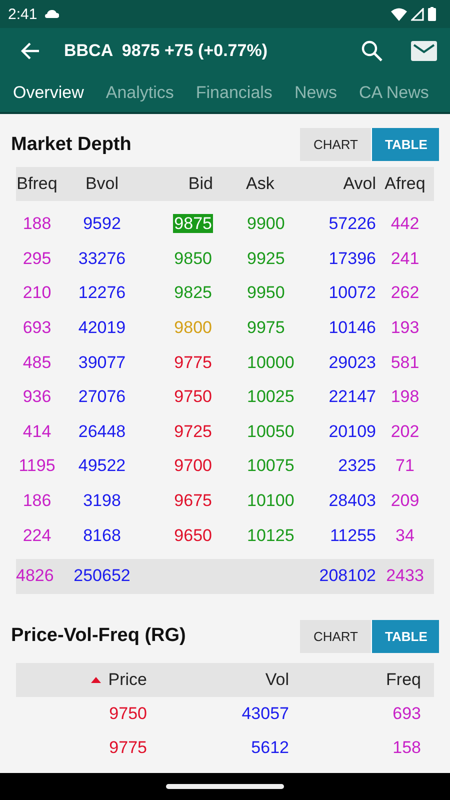 The height and width of the screenshot is (800, 450). What do you see at coordinates (406, 714) in the screenshot?
I see `table-cell: 693` at bounding box center [406, 714].